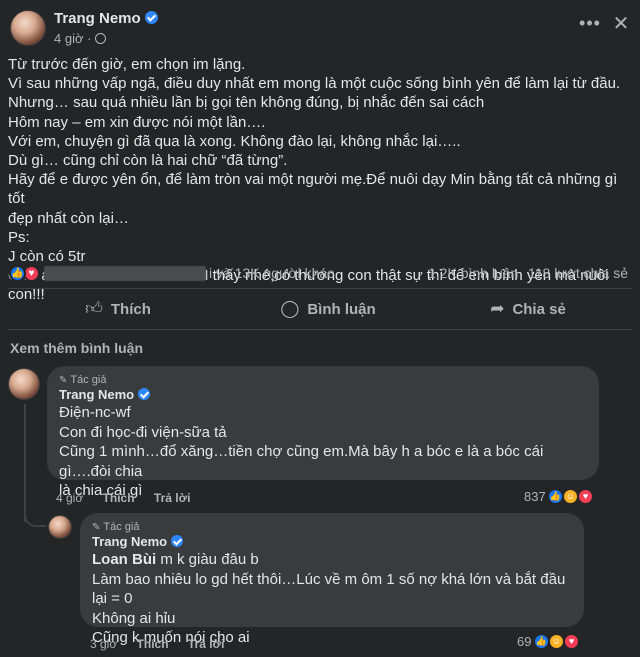 The height and width of the screenshot is (657, 640). Describe the element at coordinates (124, 559) in the screenshot. I see `mention-link: Loan Bùi` at that location.